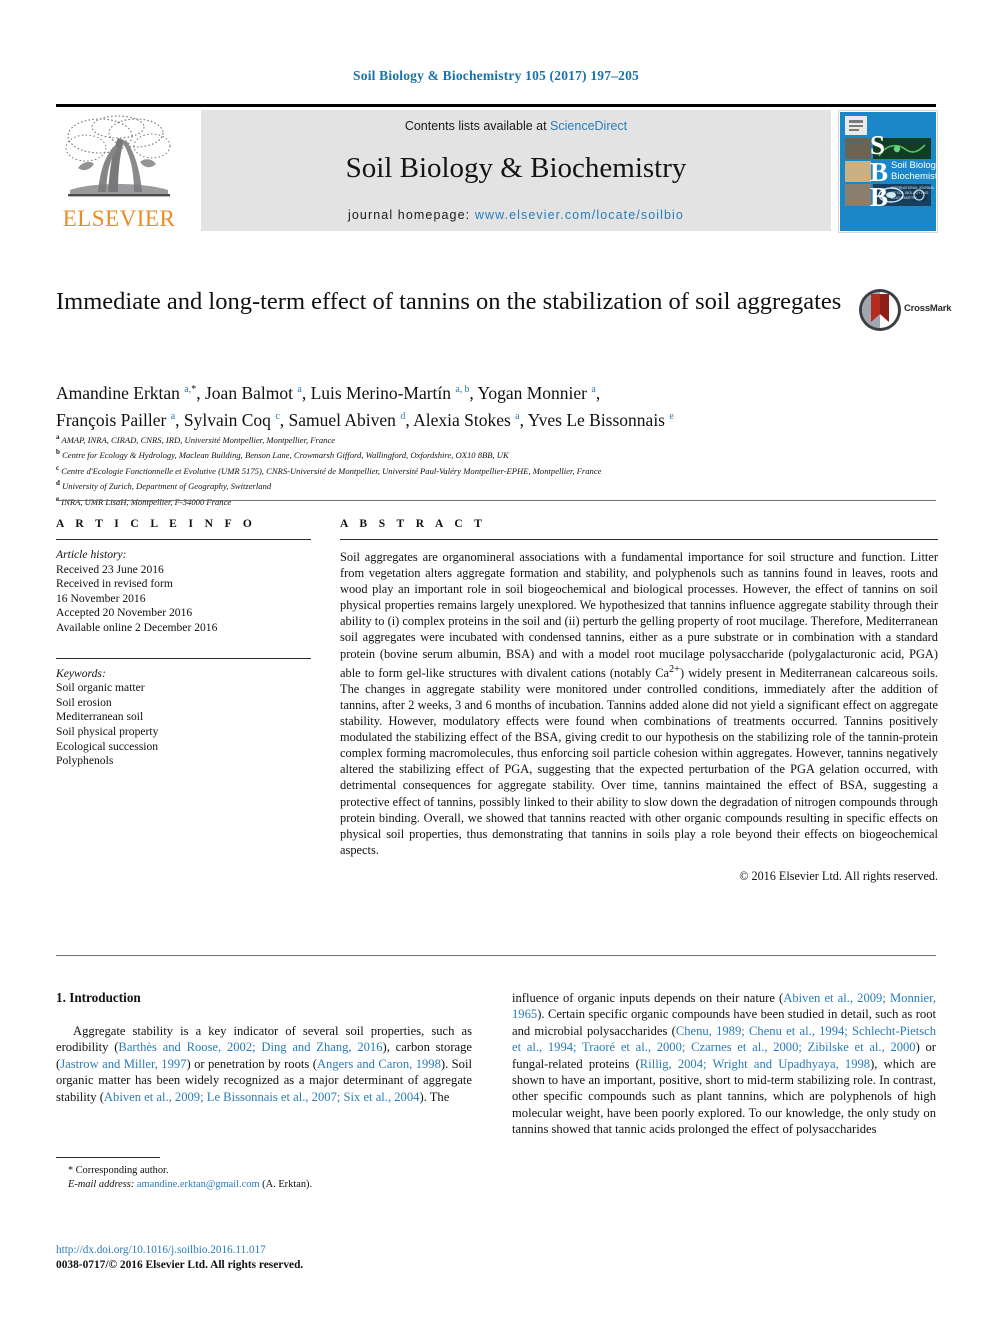 The height and width of the screenshot is (1323, 992). What do you see at coordinates (879, 197) in the screenshot?
I see `svg-text: B` at bounding box center [879, 197].